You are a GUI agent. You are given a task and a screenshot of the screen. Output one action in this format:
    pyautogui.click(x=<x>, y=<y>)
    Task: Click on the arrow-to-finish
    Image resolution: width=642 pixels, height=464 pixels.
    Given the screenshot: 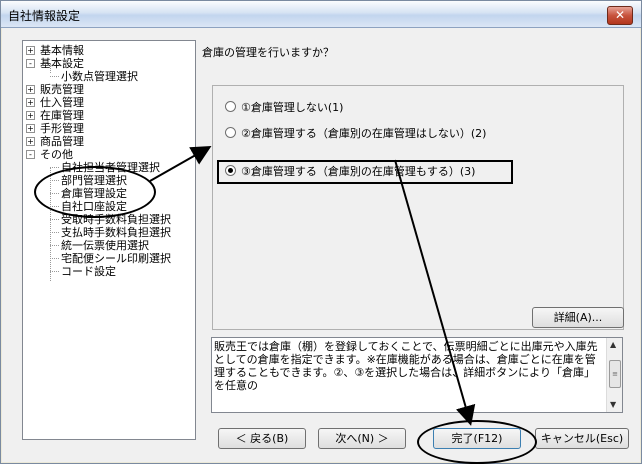 What is the action you would take?
    pyautogui.click(x=435, y=292)
    